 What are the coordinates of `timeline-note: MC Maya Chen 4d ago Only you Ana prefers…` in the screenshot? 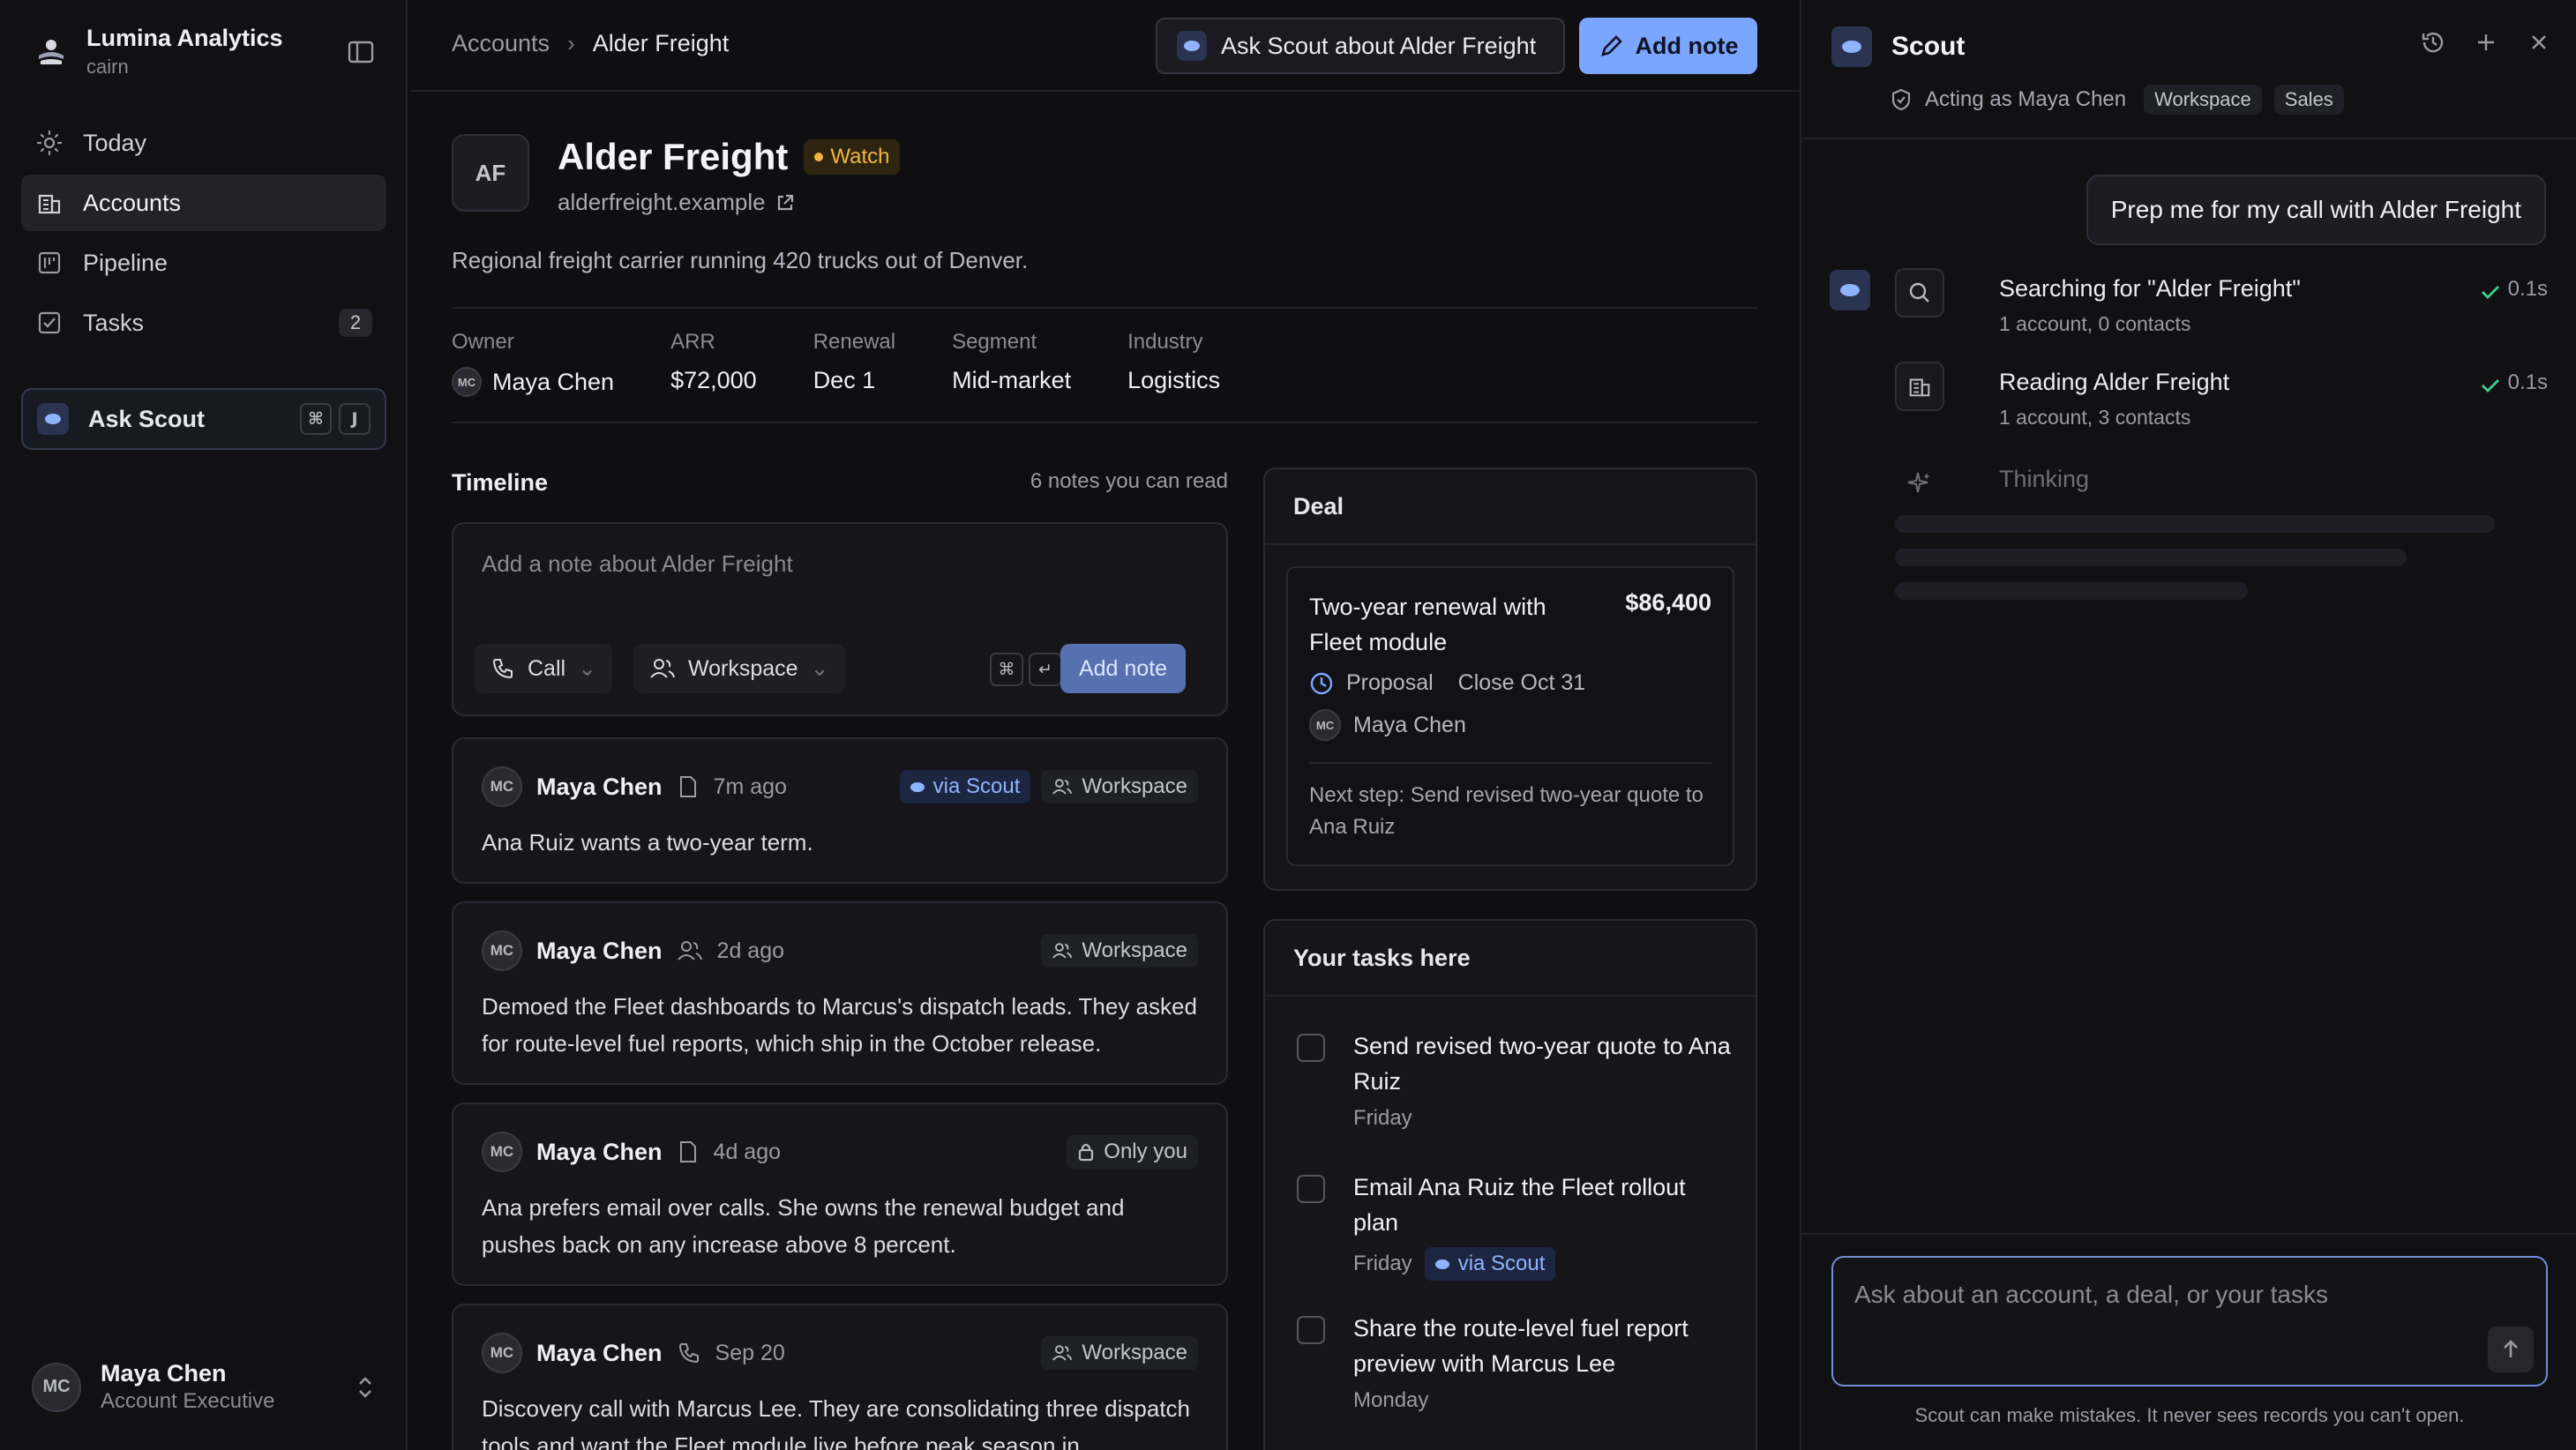 It's located at (840, 1194).